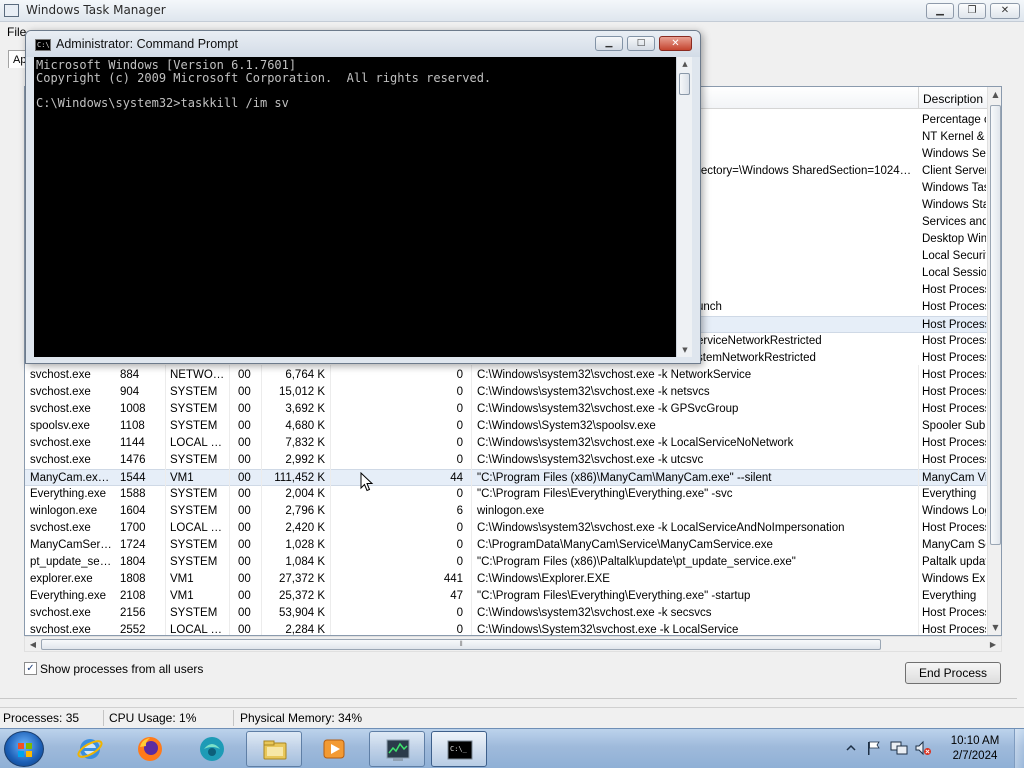 Image resolution: width=1024 pixels, height=768 pixels. Describe the element at coordinates (122, 669) in the screenshot. I see `show-all-users-label: Show processes from all users` at that location.